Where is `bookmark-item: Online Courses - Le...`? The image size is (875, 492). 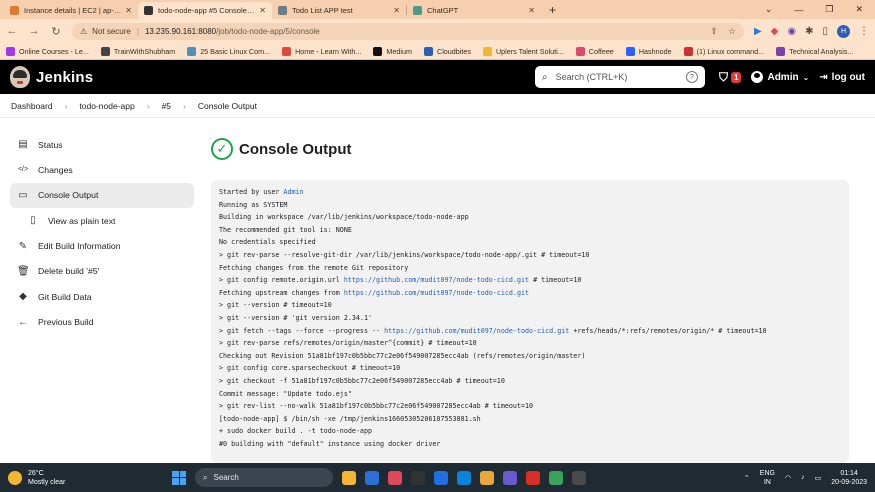 bookmark-item: Online Courses - Le... is located at coordinates (47, 51).